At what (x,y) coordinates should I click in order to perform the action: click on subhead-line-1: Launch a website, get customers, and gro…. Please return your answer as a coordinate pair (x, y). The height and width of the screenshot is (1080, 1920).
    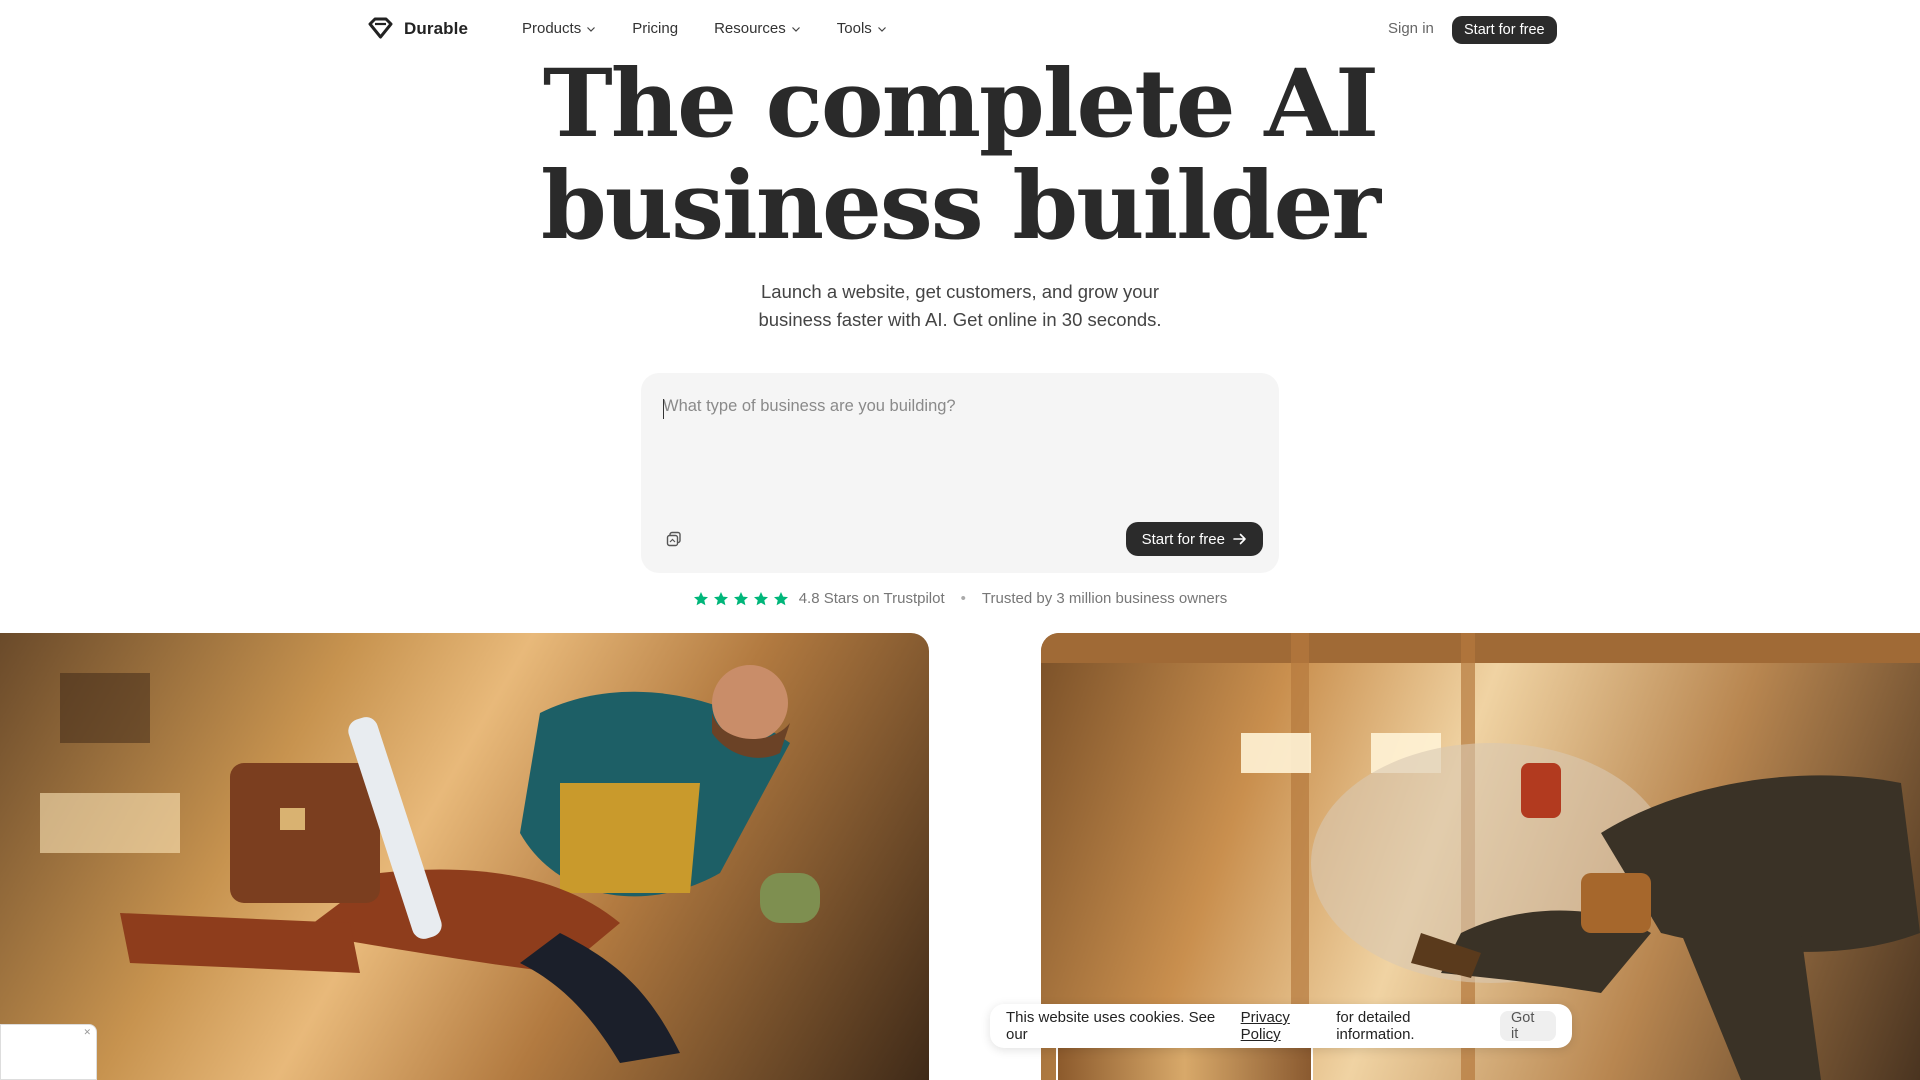
    Looking at the image, I should click on (960, 291).